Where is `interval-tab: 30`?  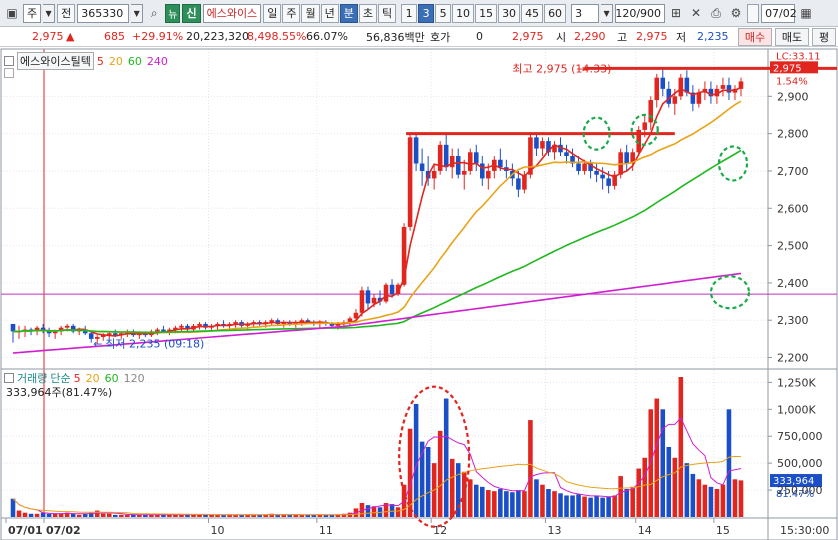 interval-tab: 30 is located at coordinates (509, 13).